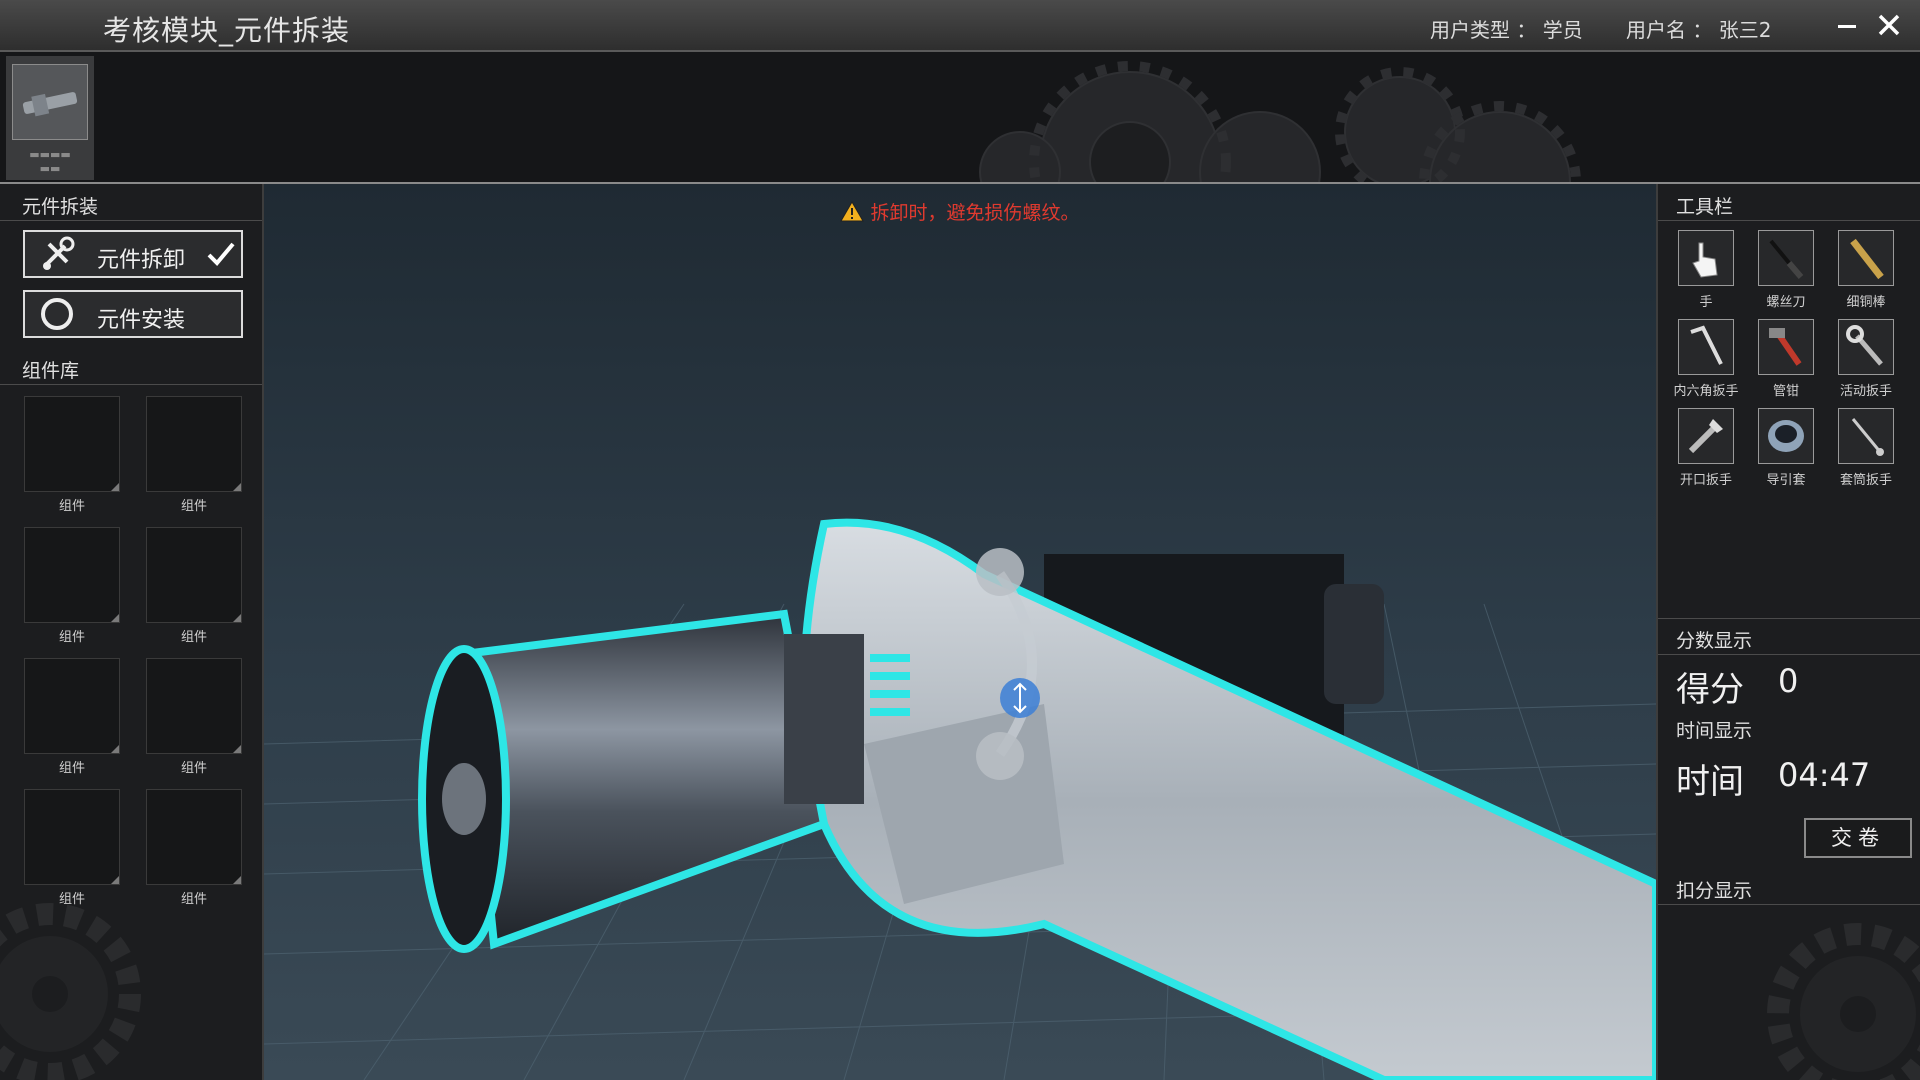 This screenshot has width=1920, height=1080. Describe the element at coordinates (1706, 391) in the screenshot. I see `tool-label: 内六角扳手` at that location.